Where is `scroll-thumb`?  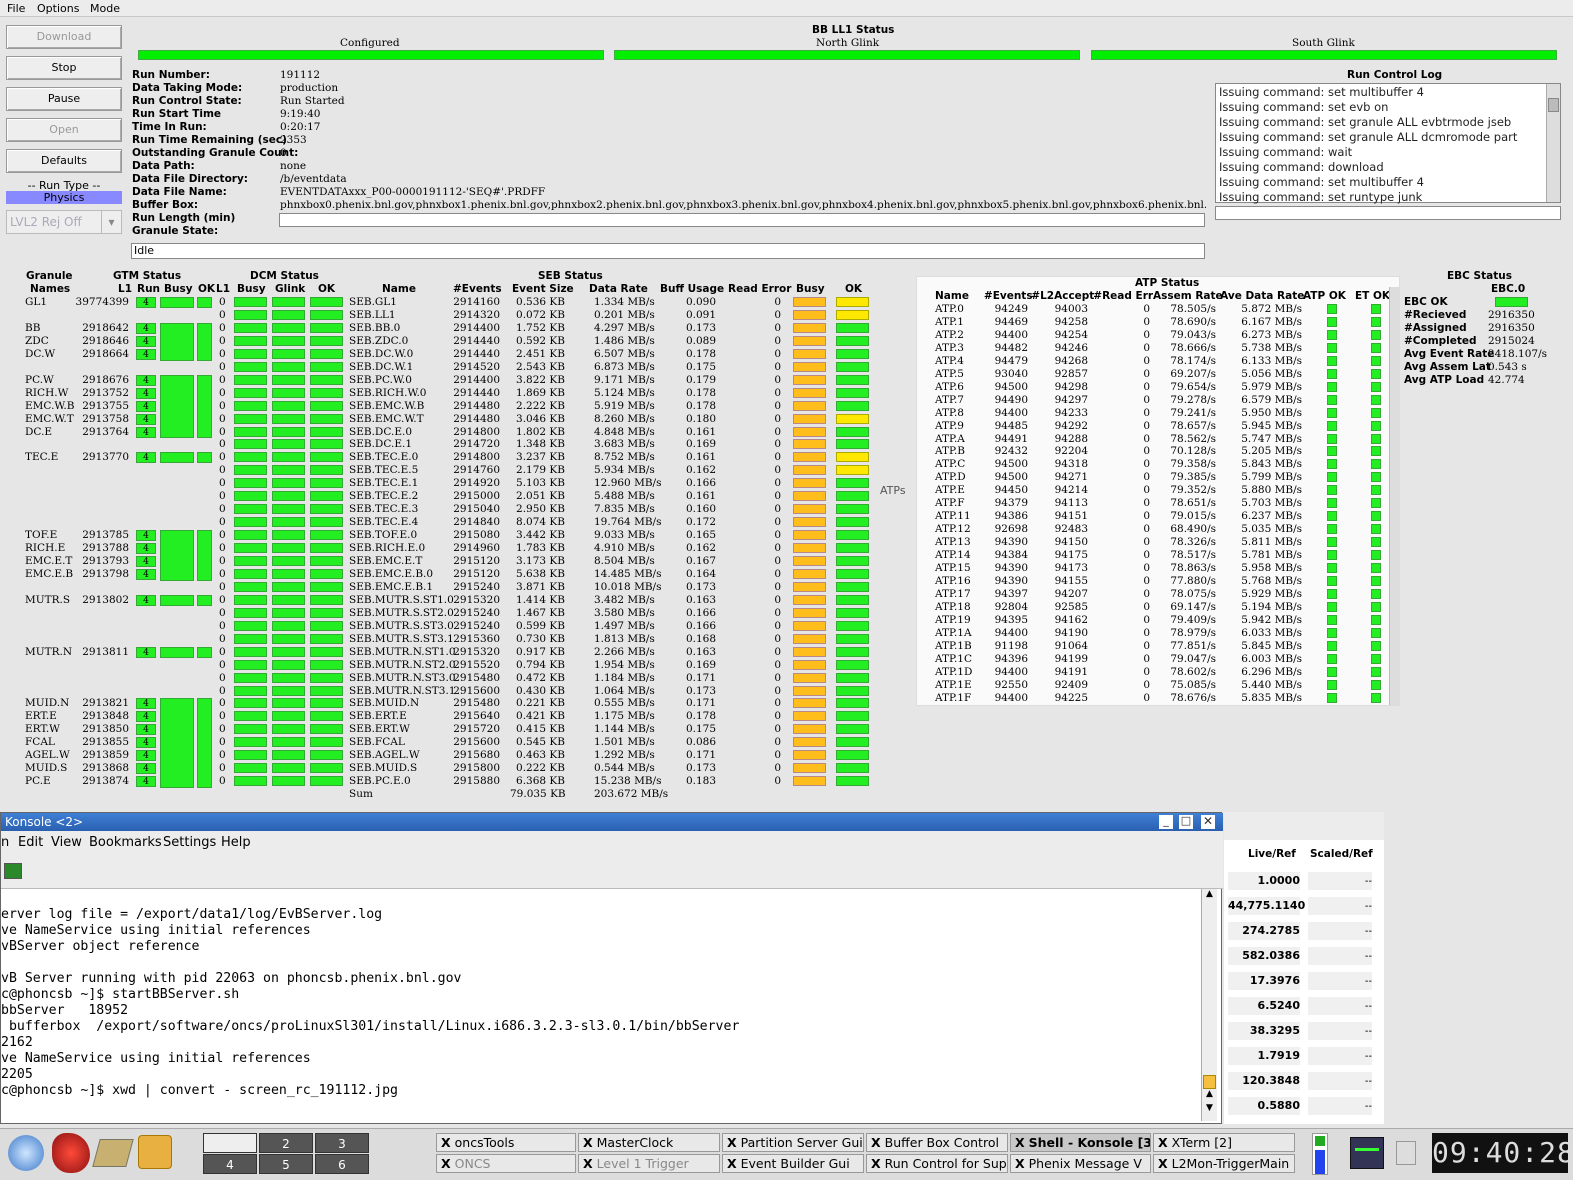 scroll-thumb is located at coordinates (1209, 1082).